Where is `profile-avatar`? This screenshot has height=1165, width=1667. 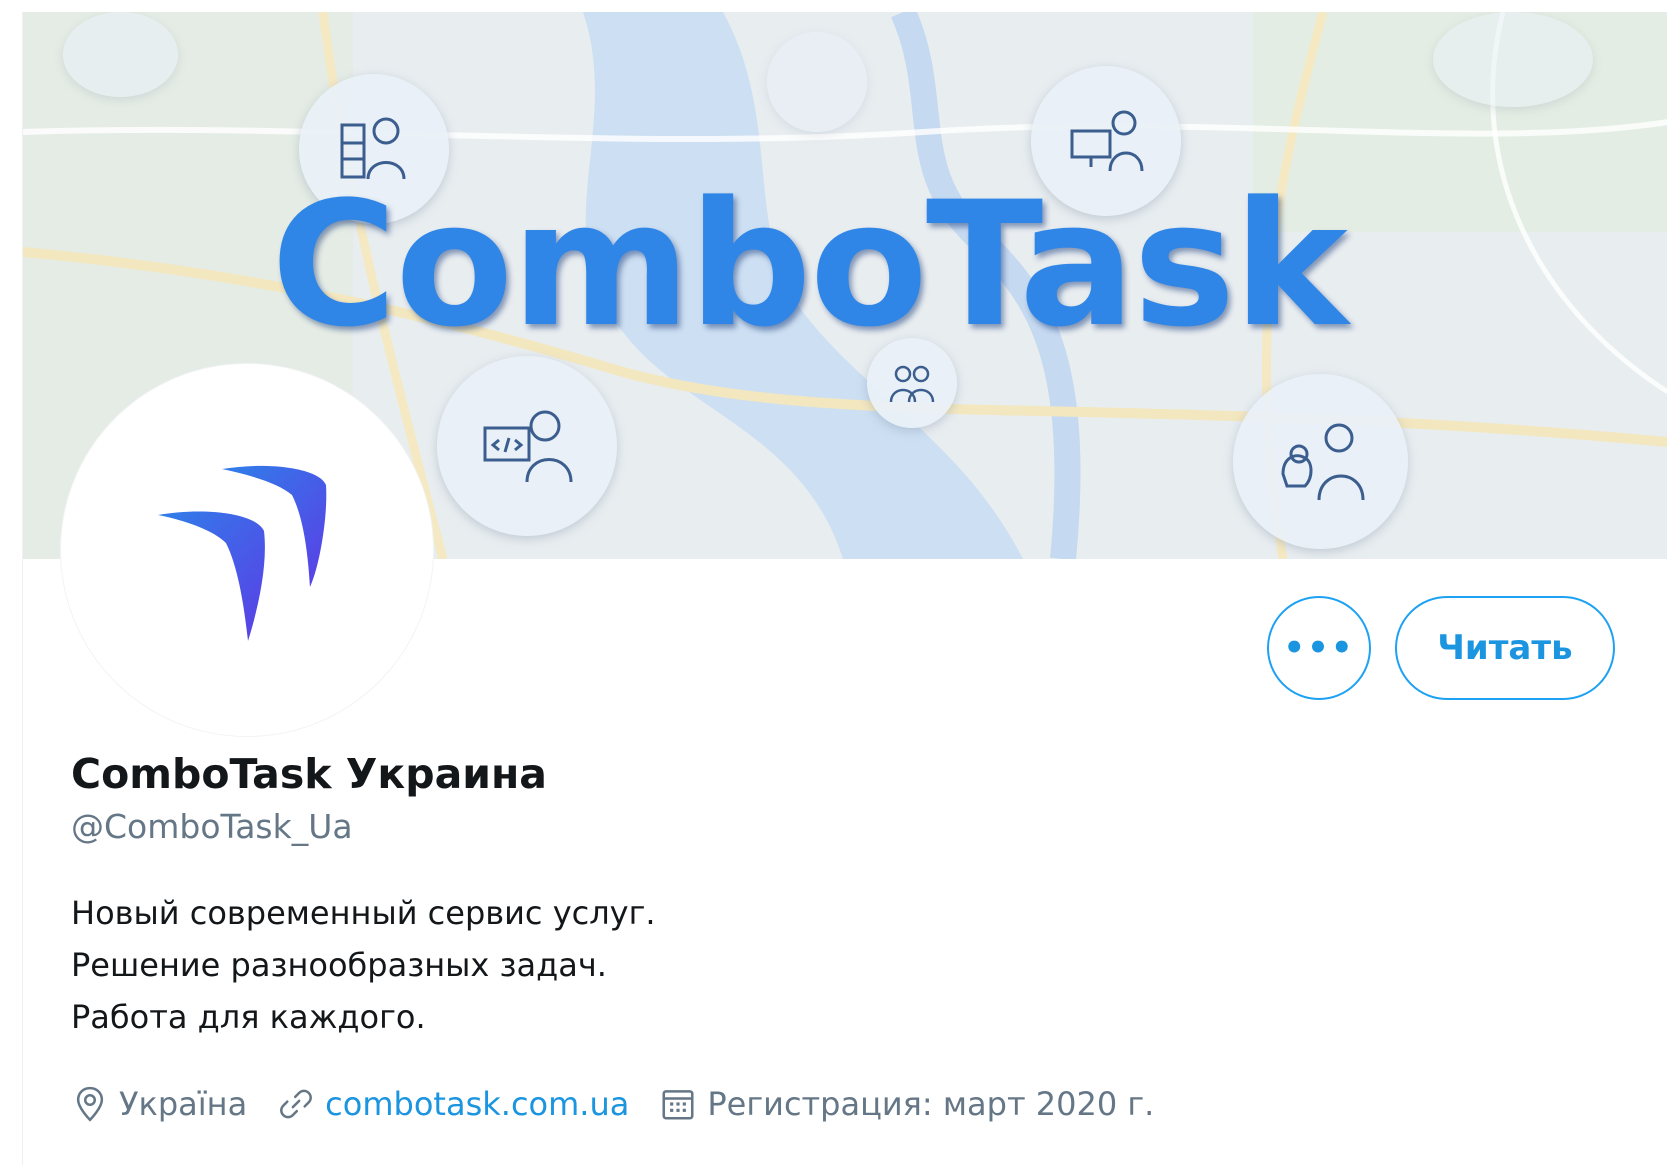 profile-avatar is located at coordinates (247, 550).